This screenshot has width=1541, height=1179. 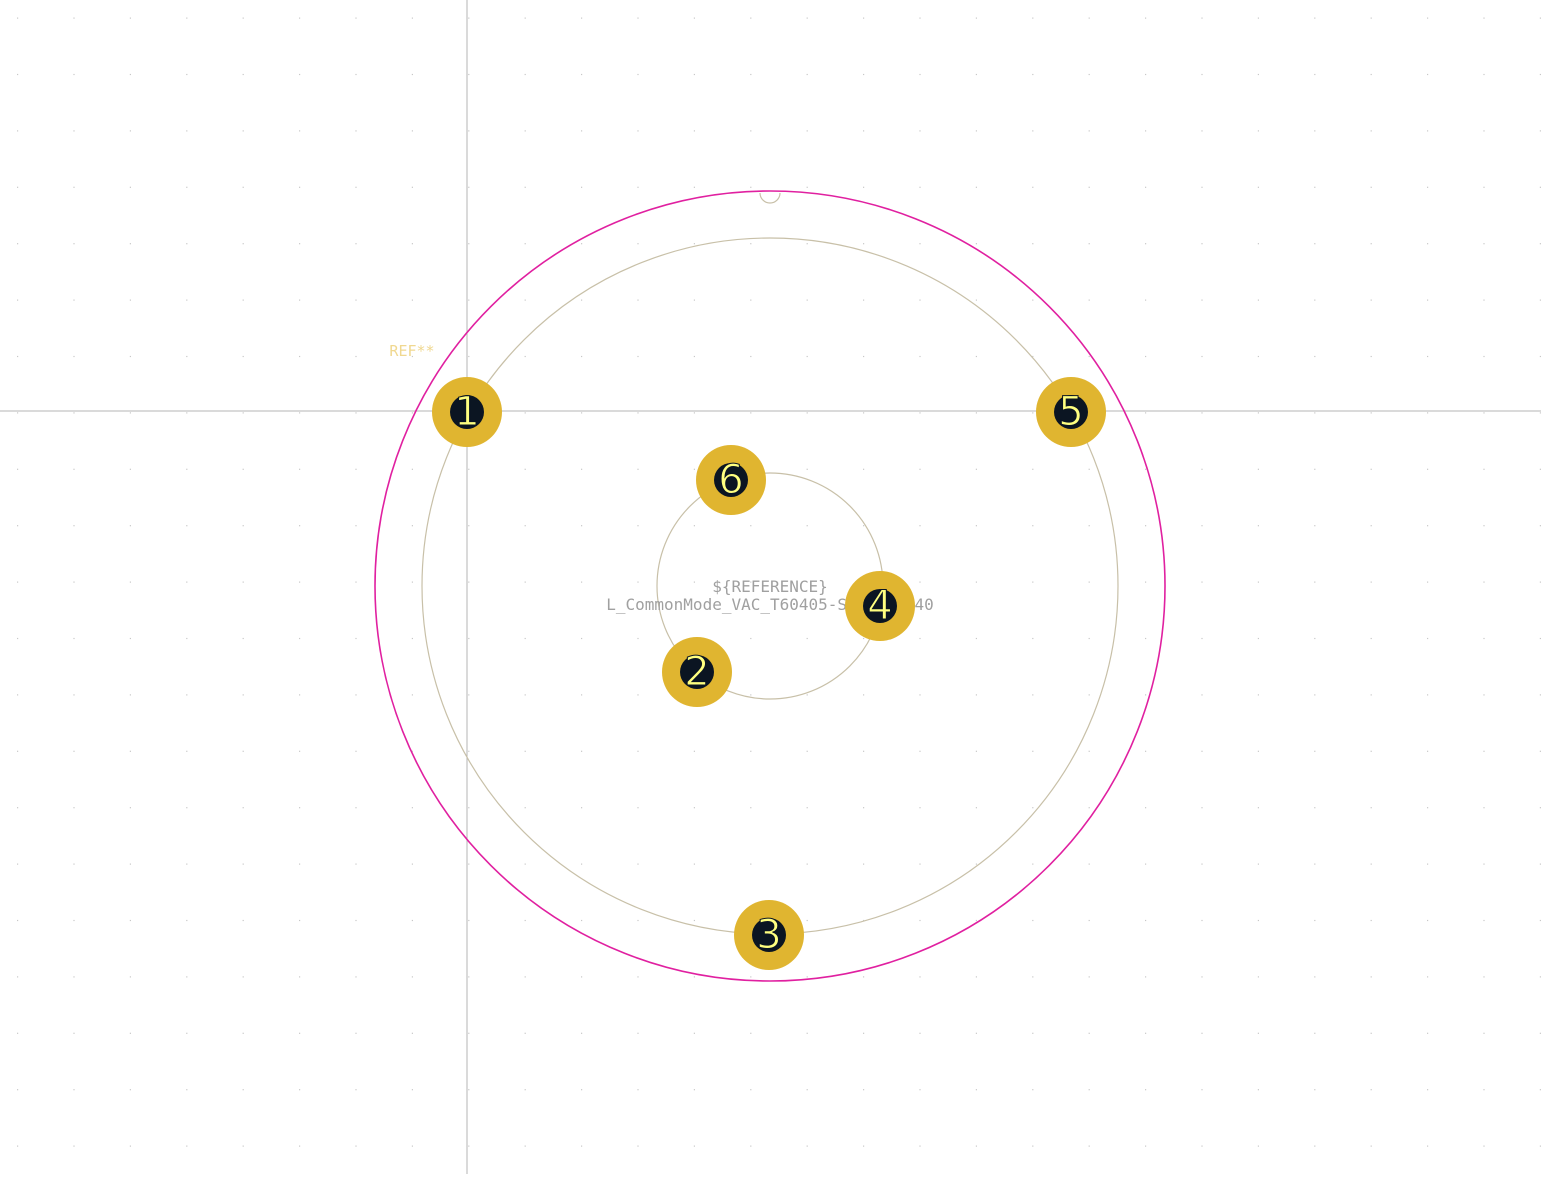 I want to click on pad-3: 3, so click(x=769, y=935).